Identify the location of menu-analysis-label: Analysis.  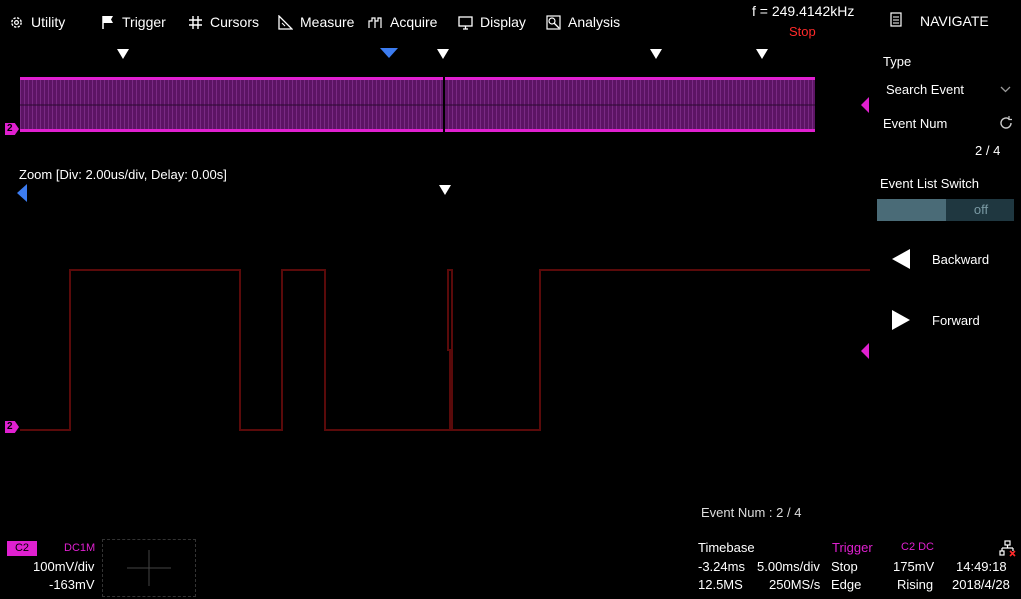
(594, 22).